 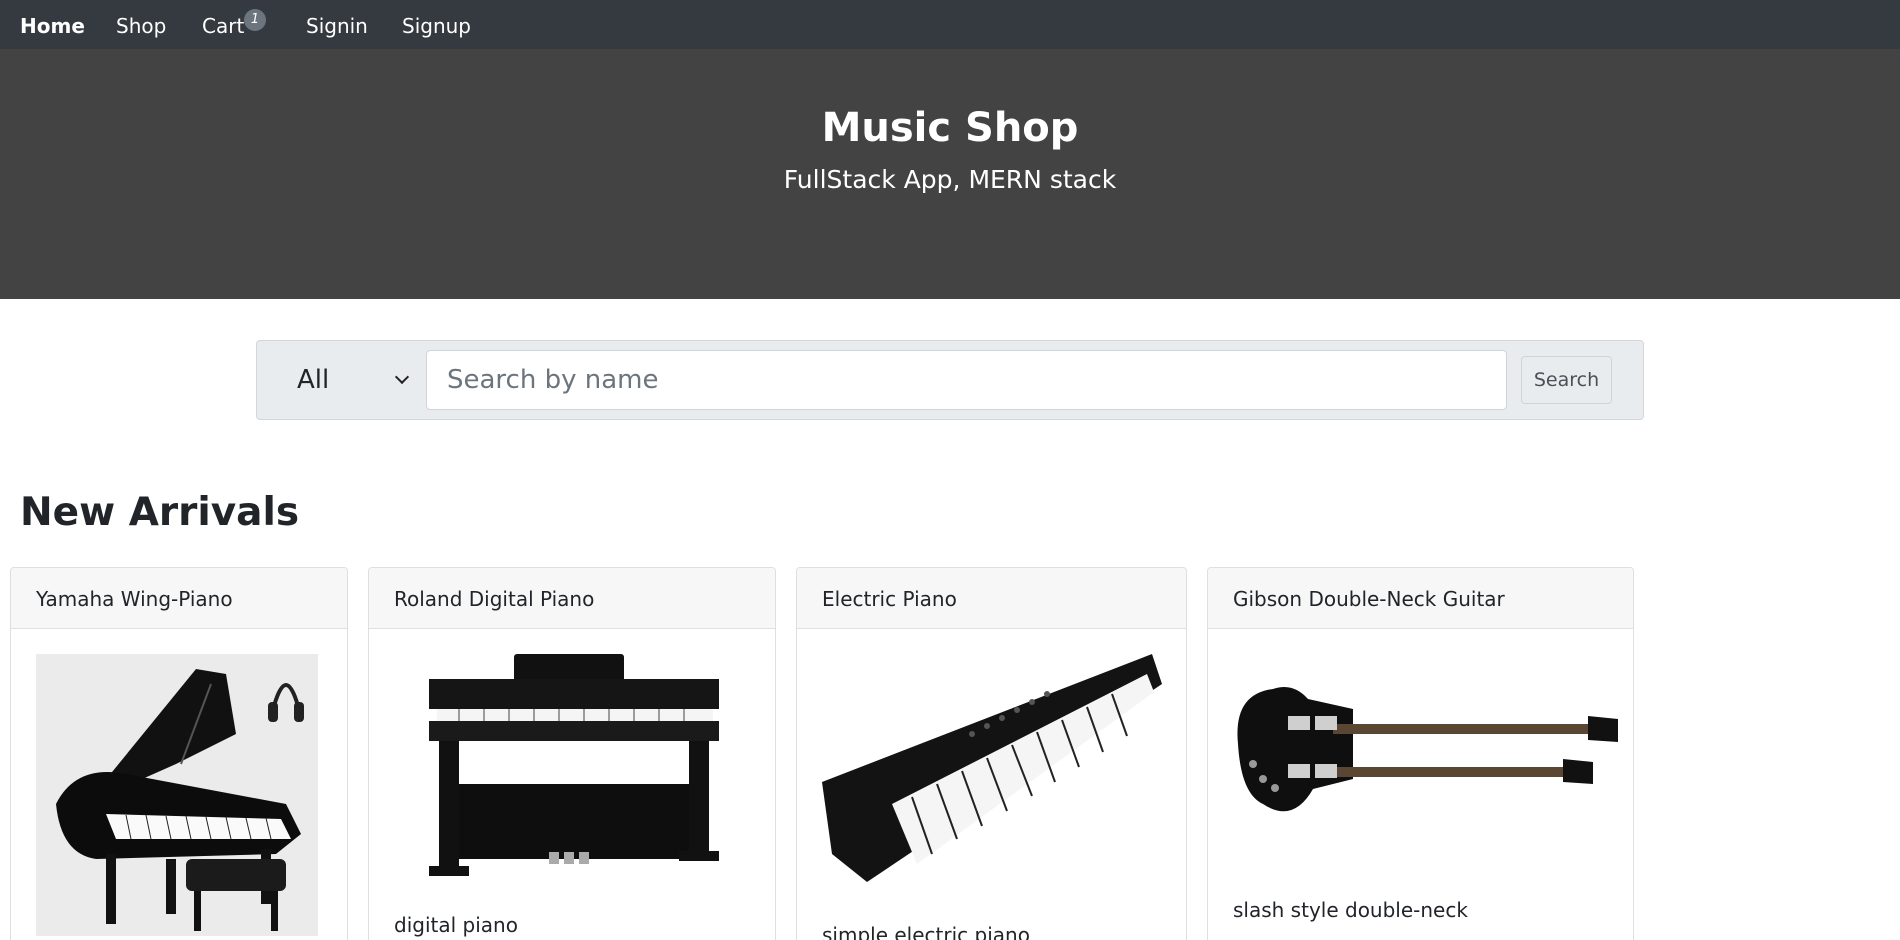 I want to click on product-card: Yamaha Wing-Piano, so click(x=179, y=753).